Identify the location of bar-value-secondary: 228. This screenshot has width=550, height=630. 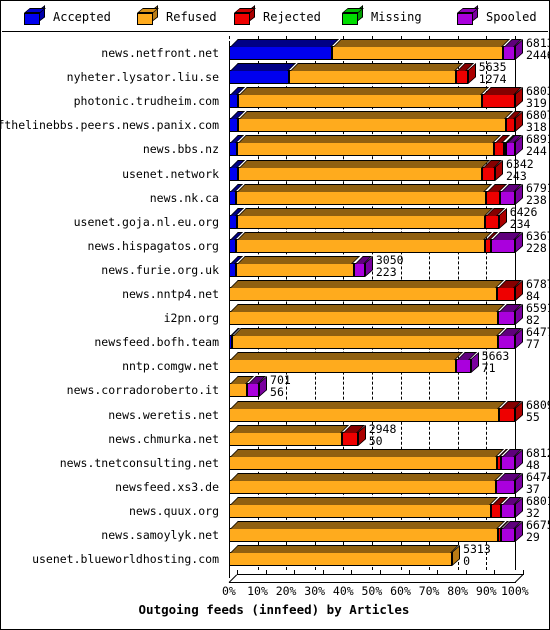
(536, 247).